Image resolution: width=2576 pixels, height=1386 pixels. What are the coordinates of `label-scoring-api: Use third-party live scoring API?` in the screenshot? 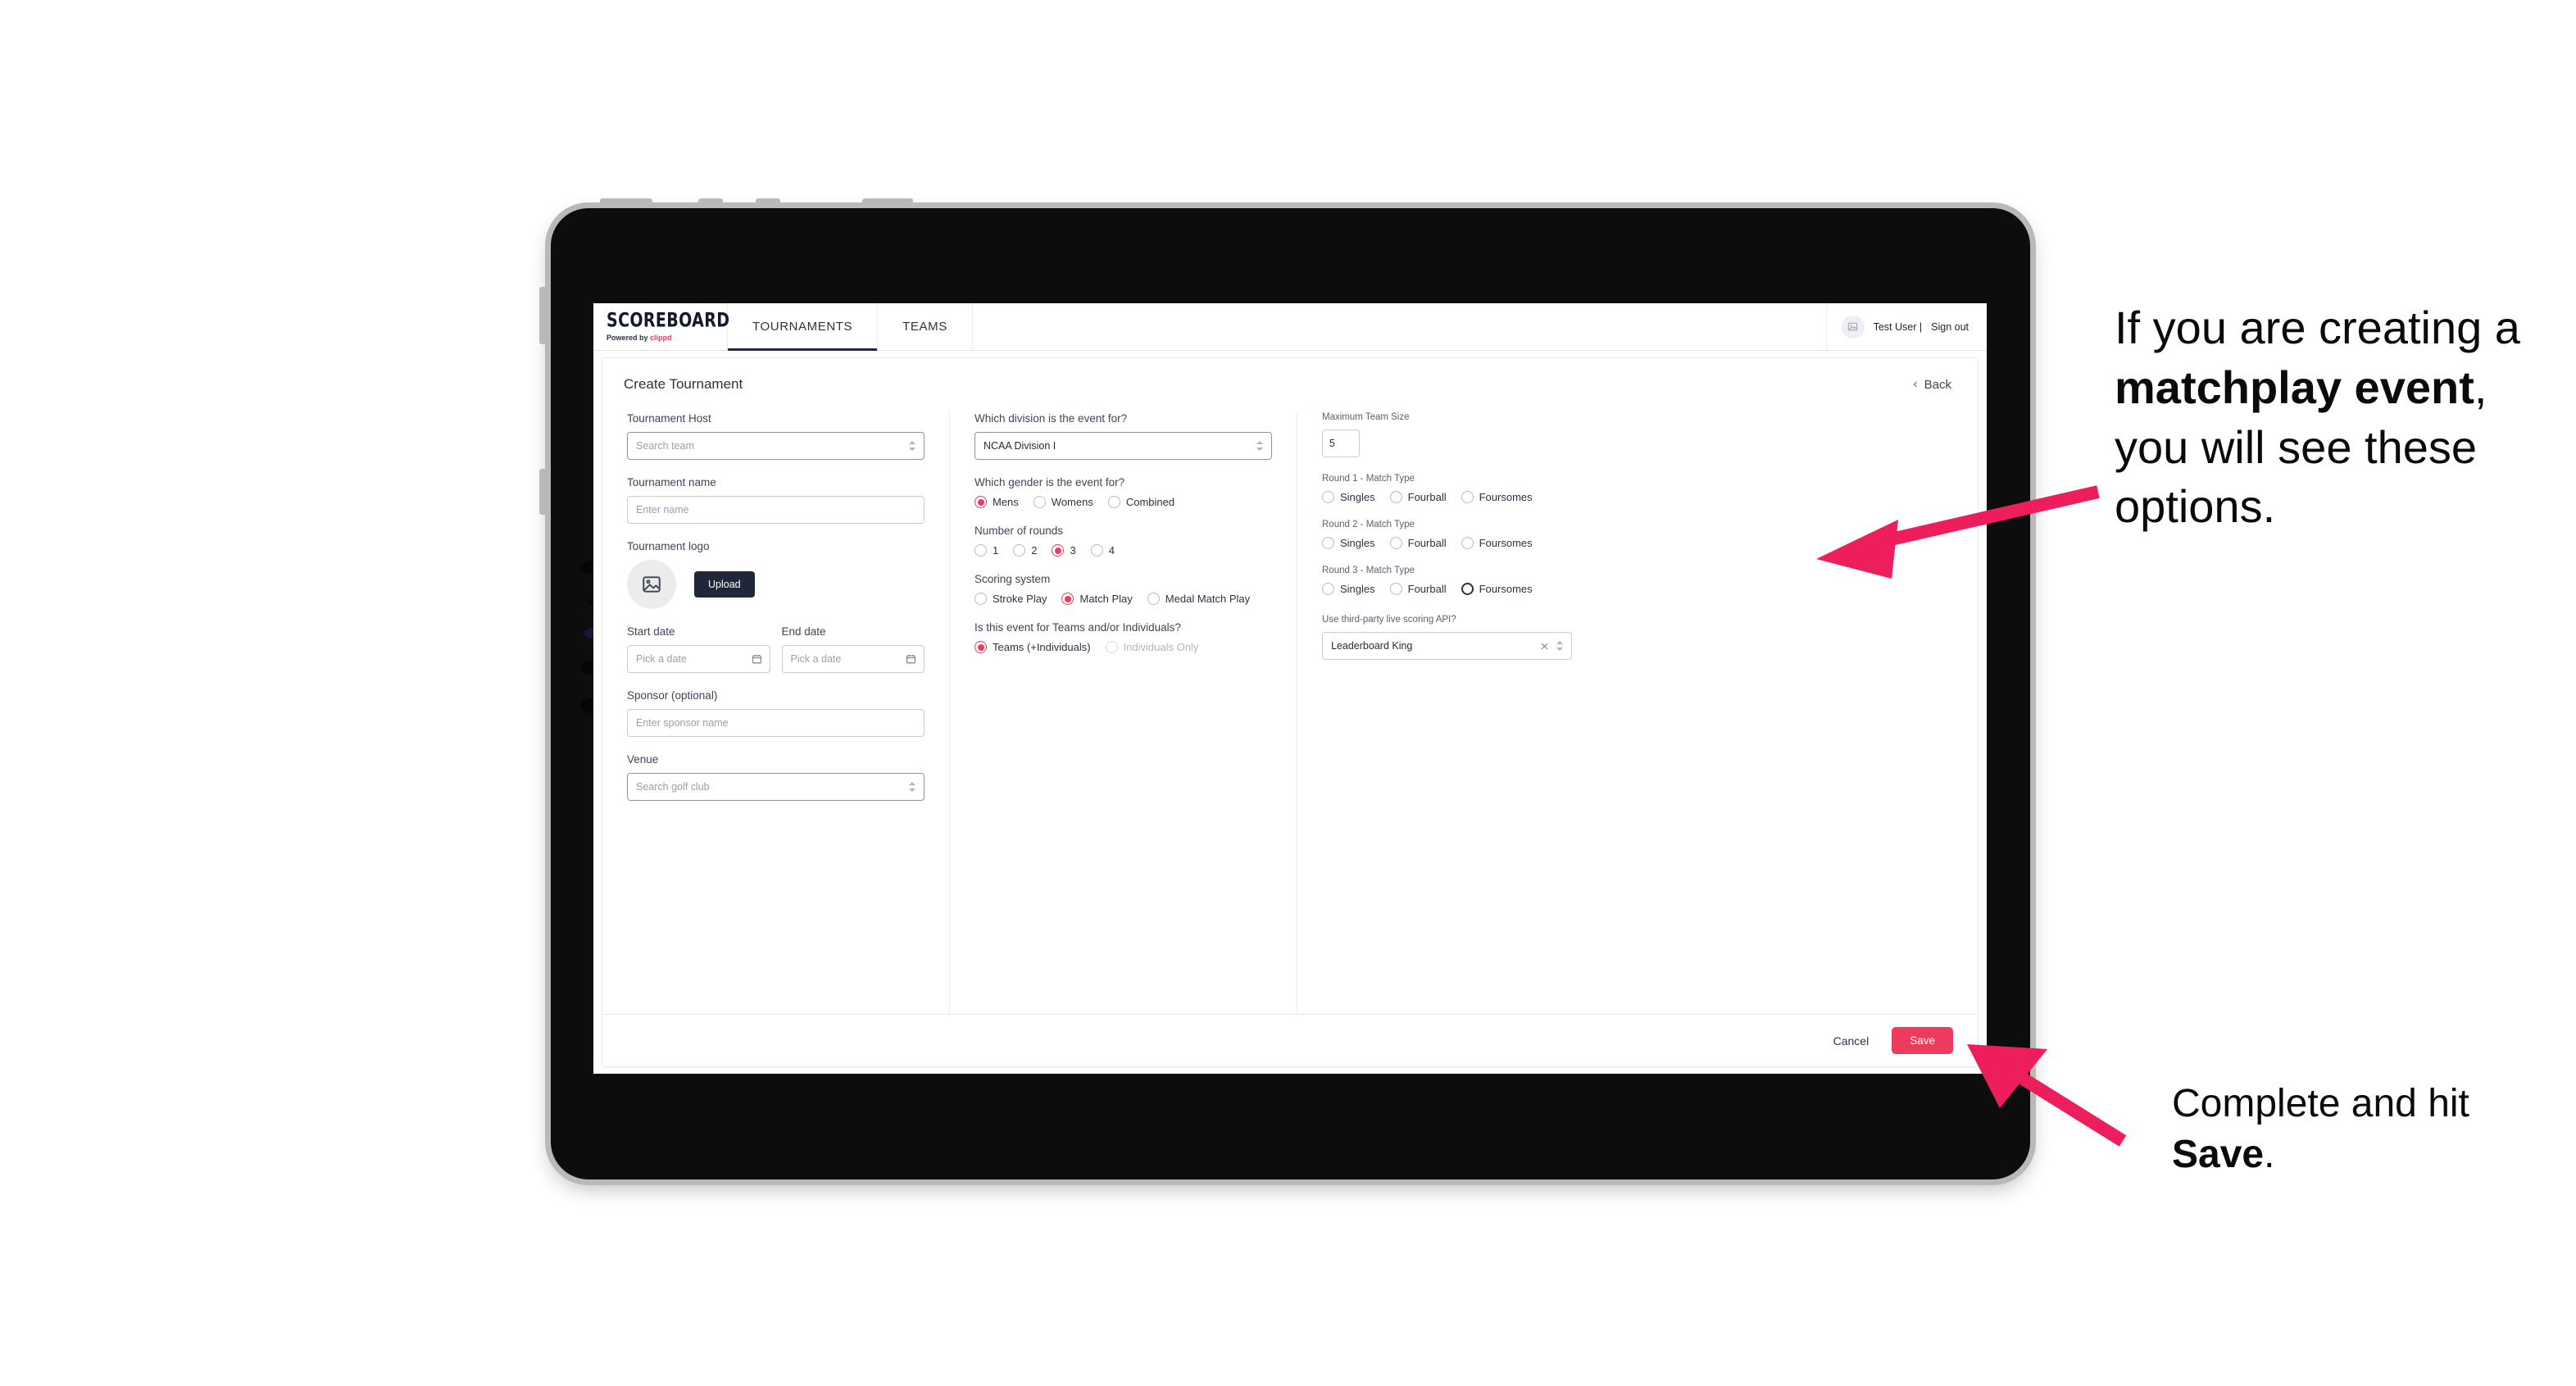 It's located at (1389, 620).